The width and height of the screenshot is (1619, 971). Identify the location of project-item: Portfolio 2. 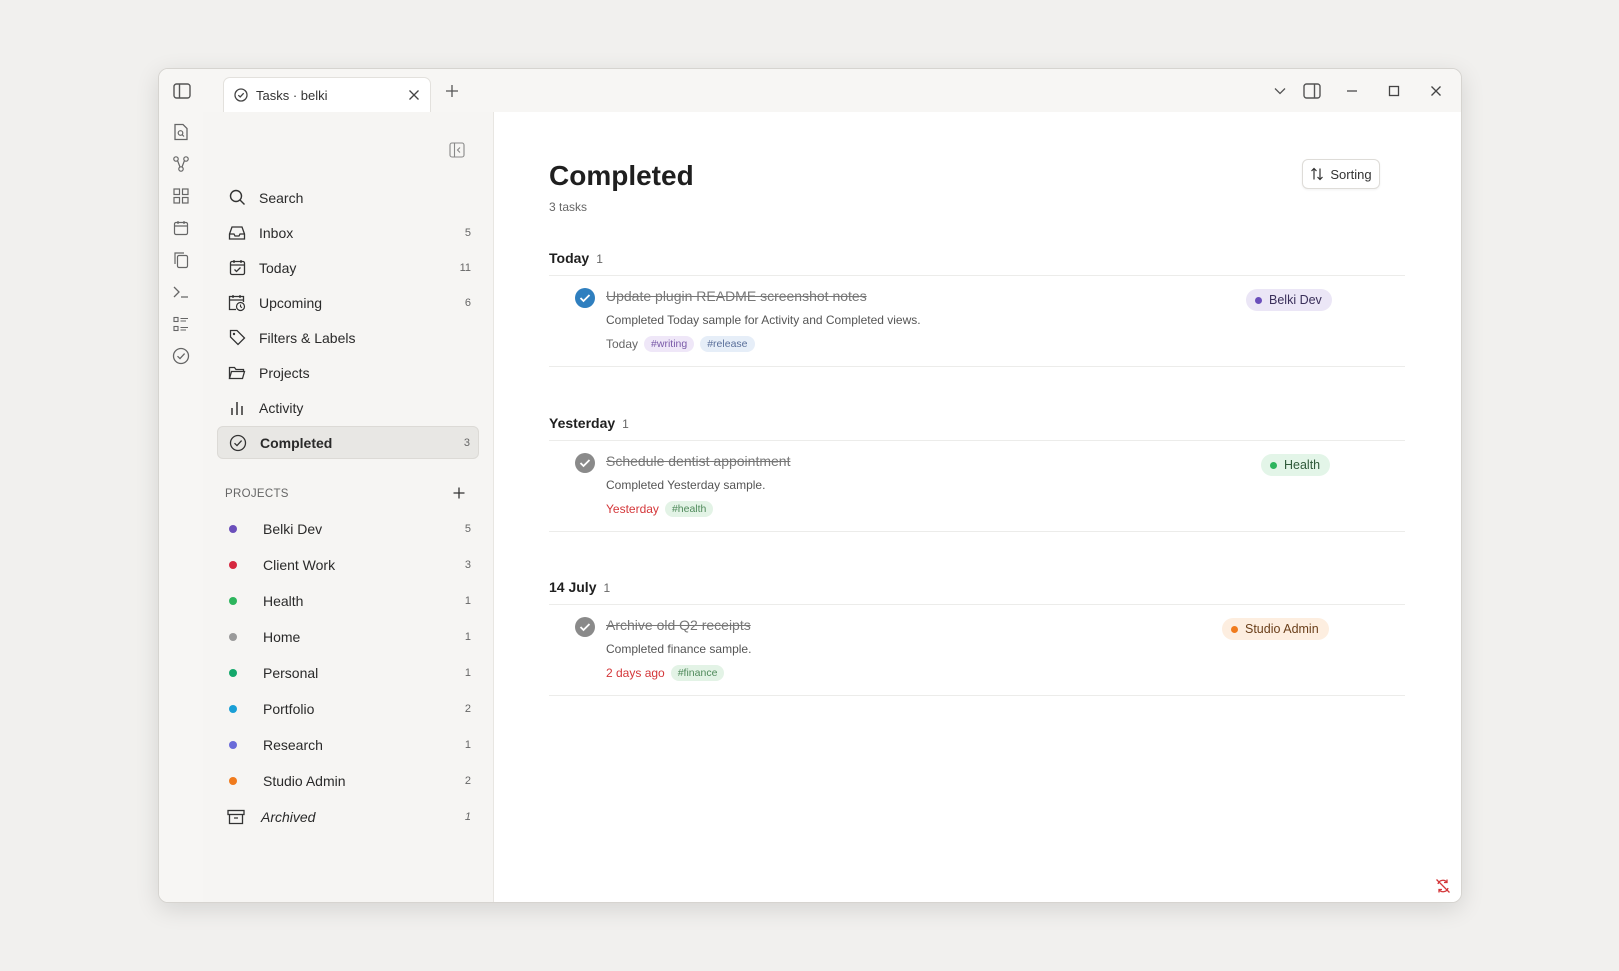
(348, 708).